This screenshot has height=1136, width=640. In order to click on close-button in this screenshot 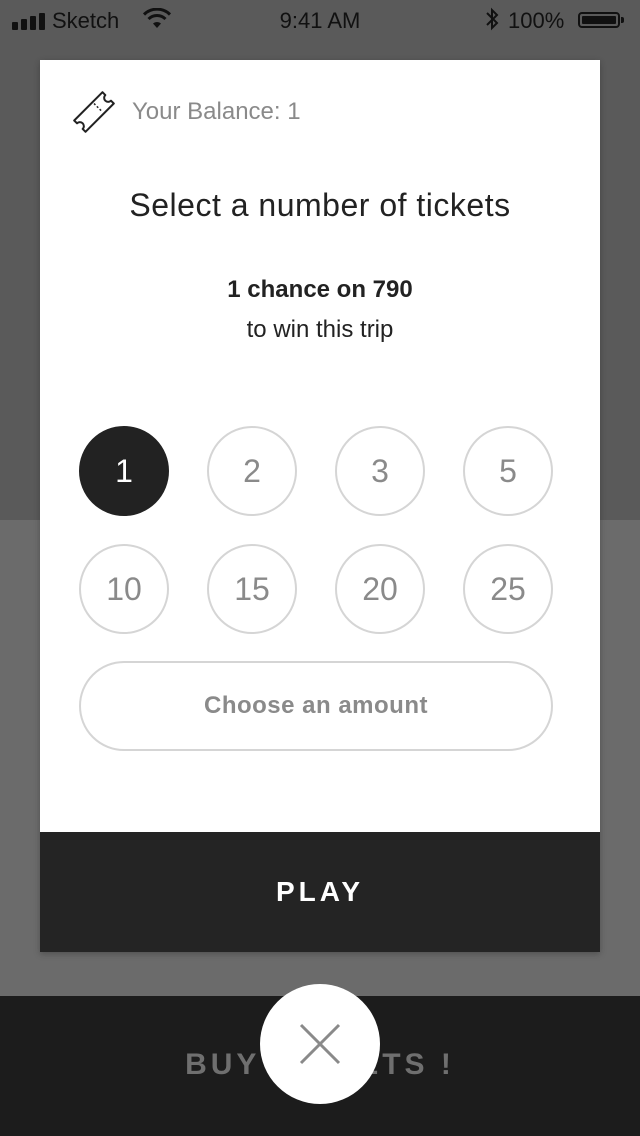, I will do `click(320, 1044)`.